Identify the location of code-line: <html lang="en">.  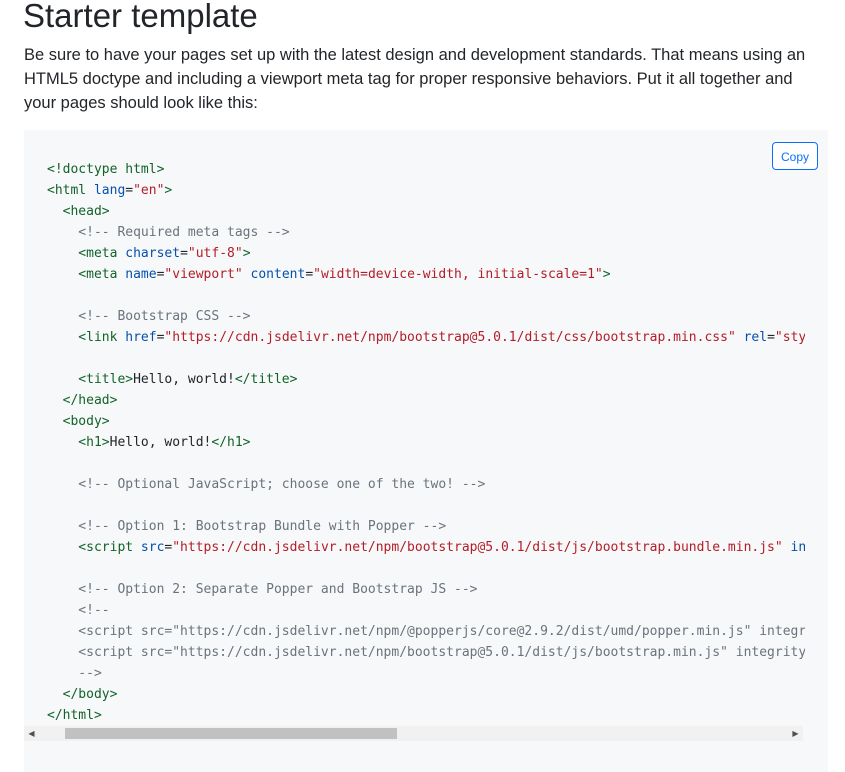
(110, 190).